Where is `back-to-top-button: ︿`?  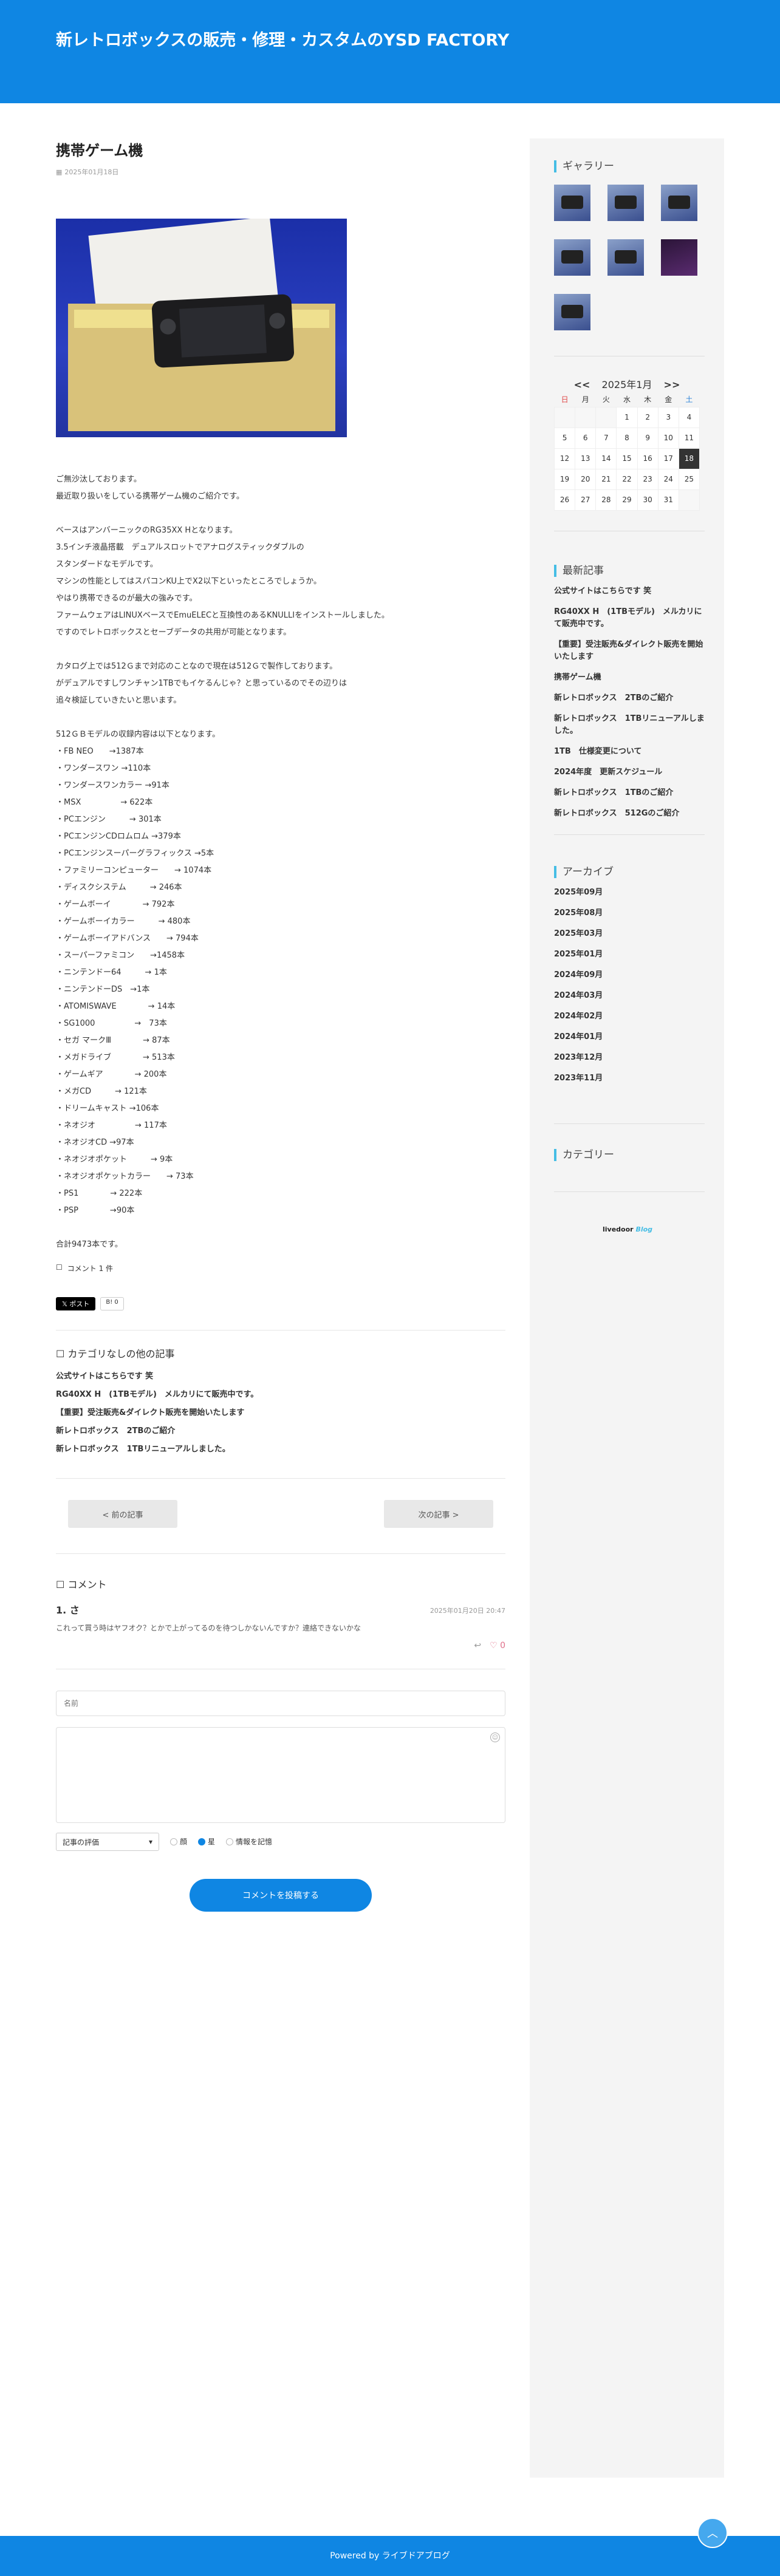
back-to-top-button: ︿ is located at coordinates (712, 2533).